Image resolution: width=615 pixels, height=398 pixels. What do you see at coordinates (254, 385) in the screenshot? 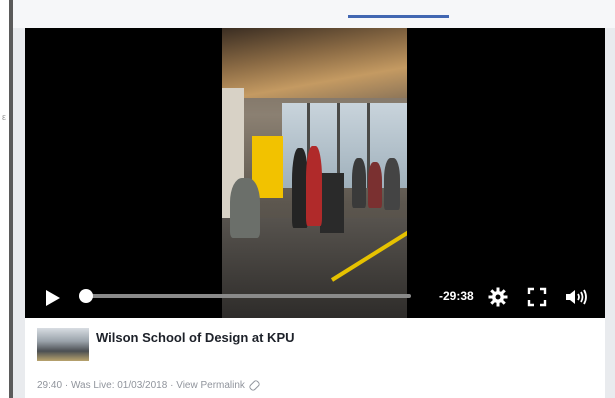
I see `link-icon` at bounding box center [254, 385].